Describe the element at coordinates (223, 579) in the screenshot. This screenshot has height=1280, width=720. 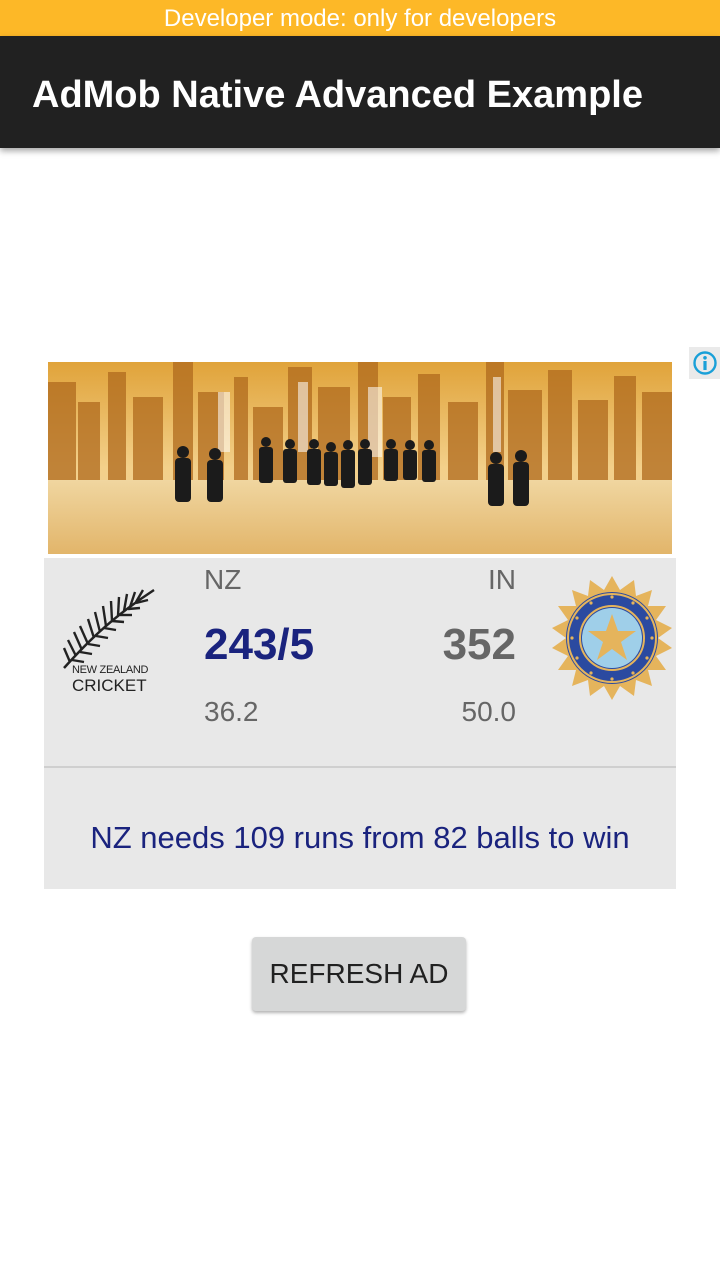
I see `home-team-code: NZ` at that location.